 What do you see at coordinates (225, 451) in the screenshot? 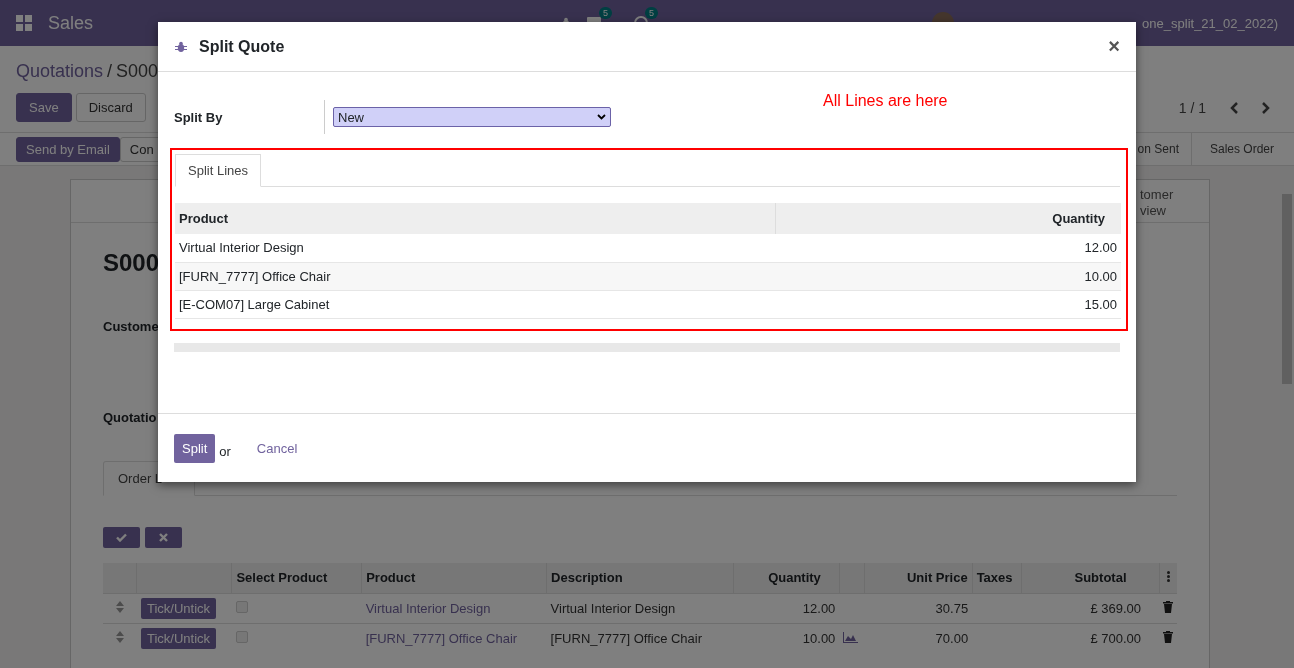
I see `or-text: or` at bounding box center [225, 451].